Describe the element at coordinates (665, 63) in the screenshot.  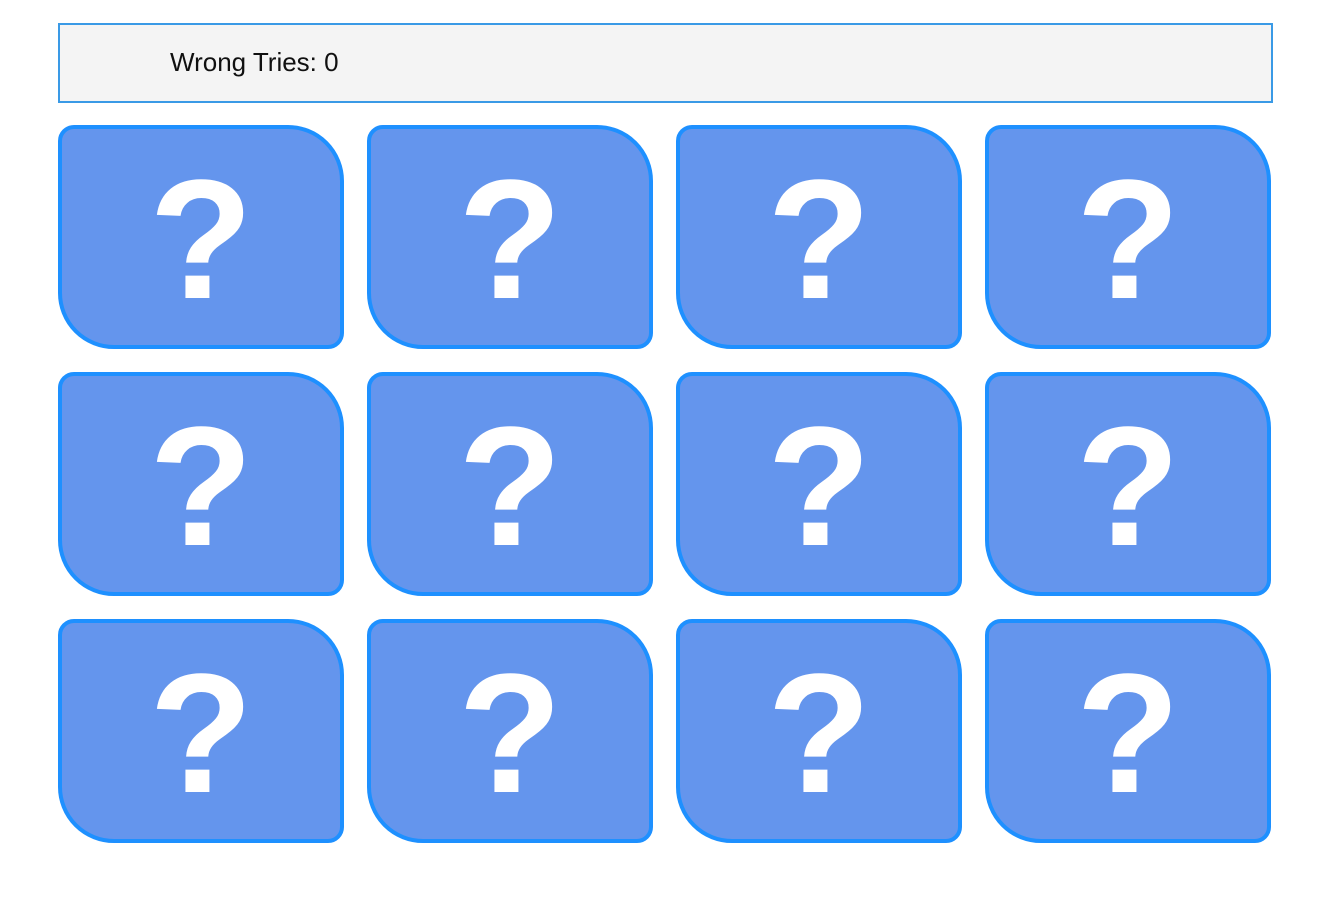
I see `status-bar: Wrong Tries: 0` at that location.